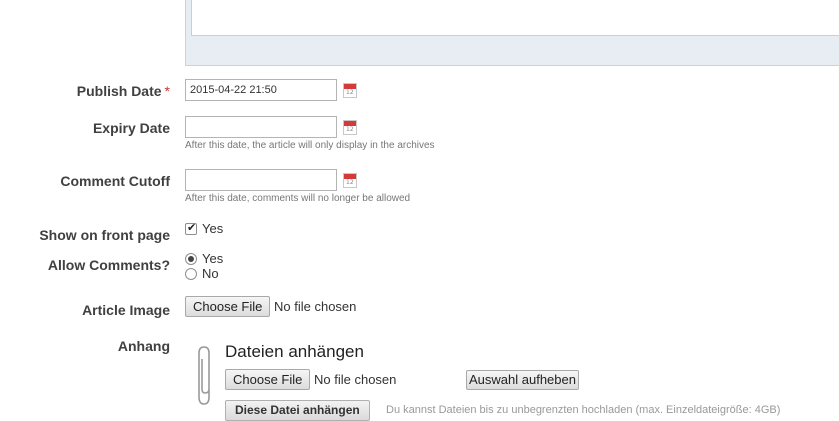  I want to click on anhang-label: Anhang, so click(143, 346).